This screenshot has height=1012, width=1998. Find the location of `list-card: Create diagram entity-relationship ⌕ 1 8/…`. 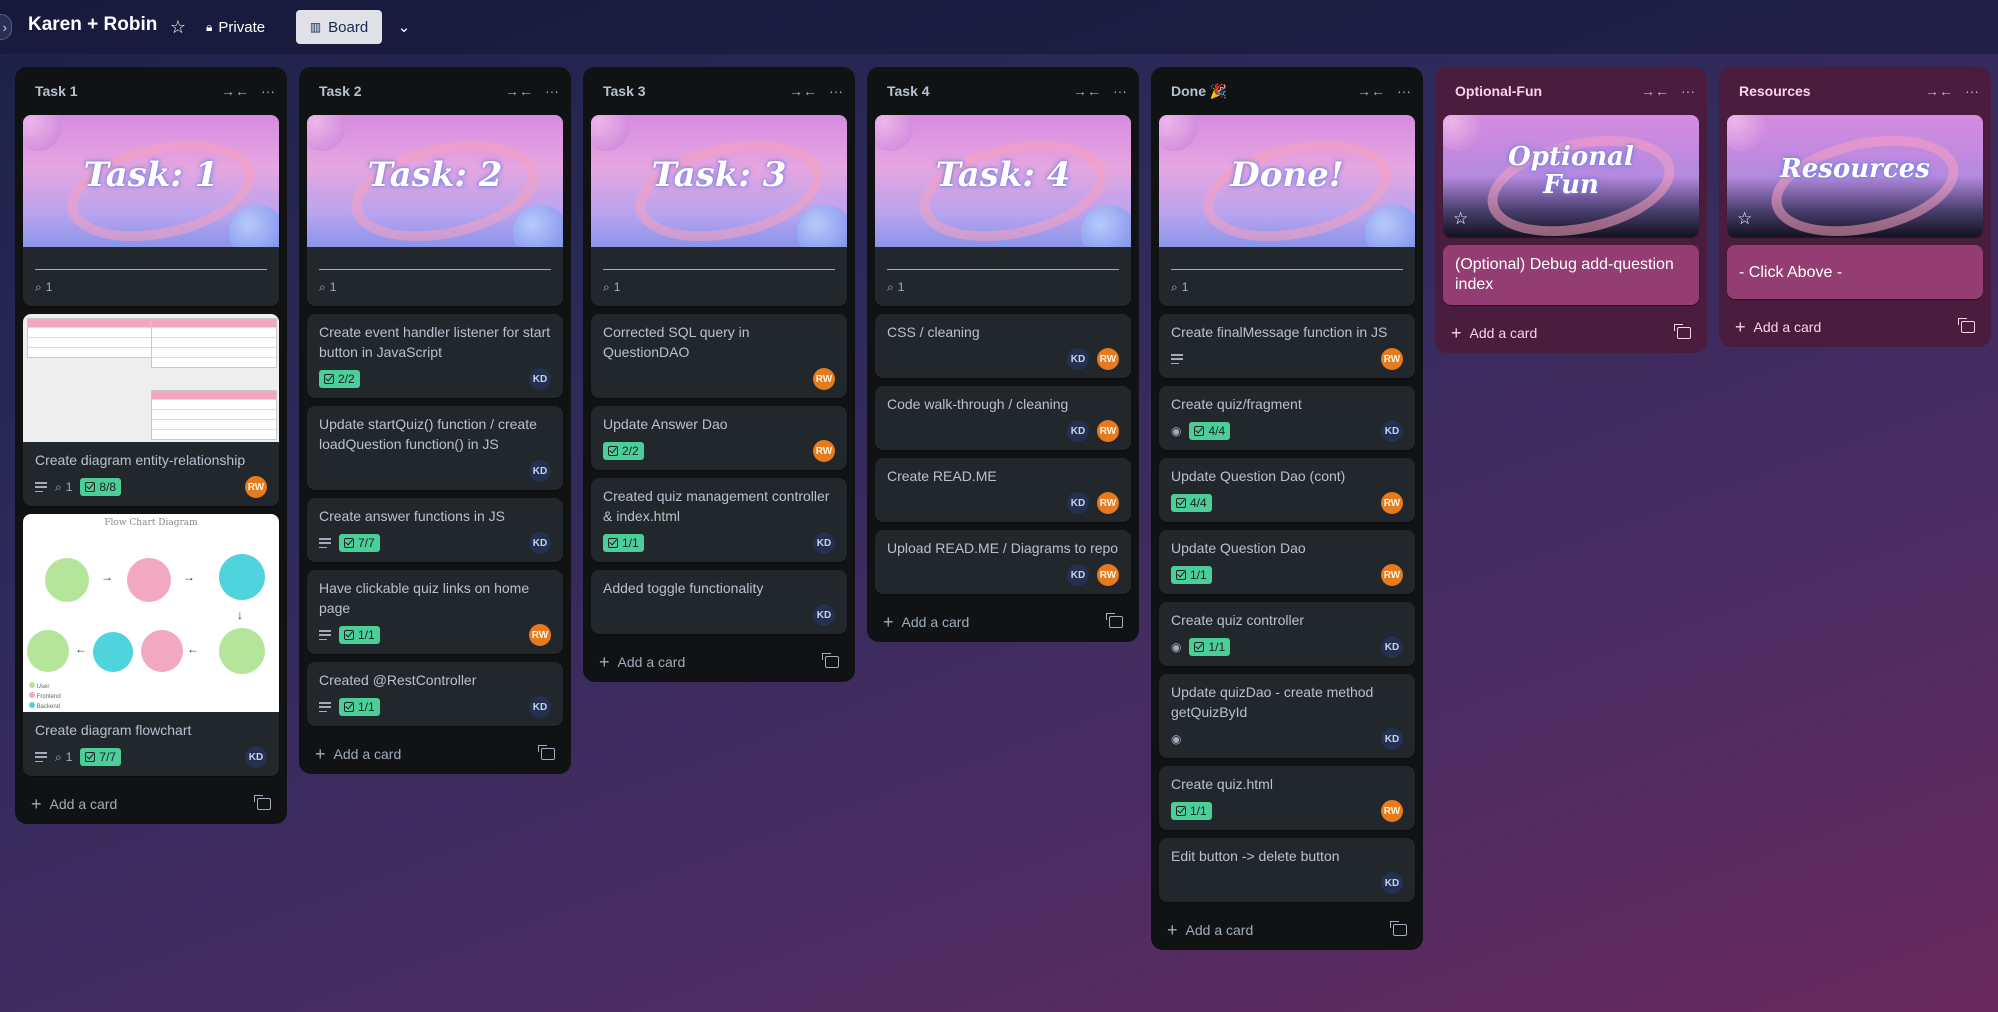

list-card: Create diagram entity-relationship ⌕ 1 8/… is located at coordinates (151, 410).